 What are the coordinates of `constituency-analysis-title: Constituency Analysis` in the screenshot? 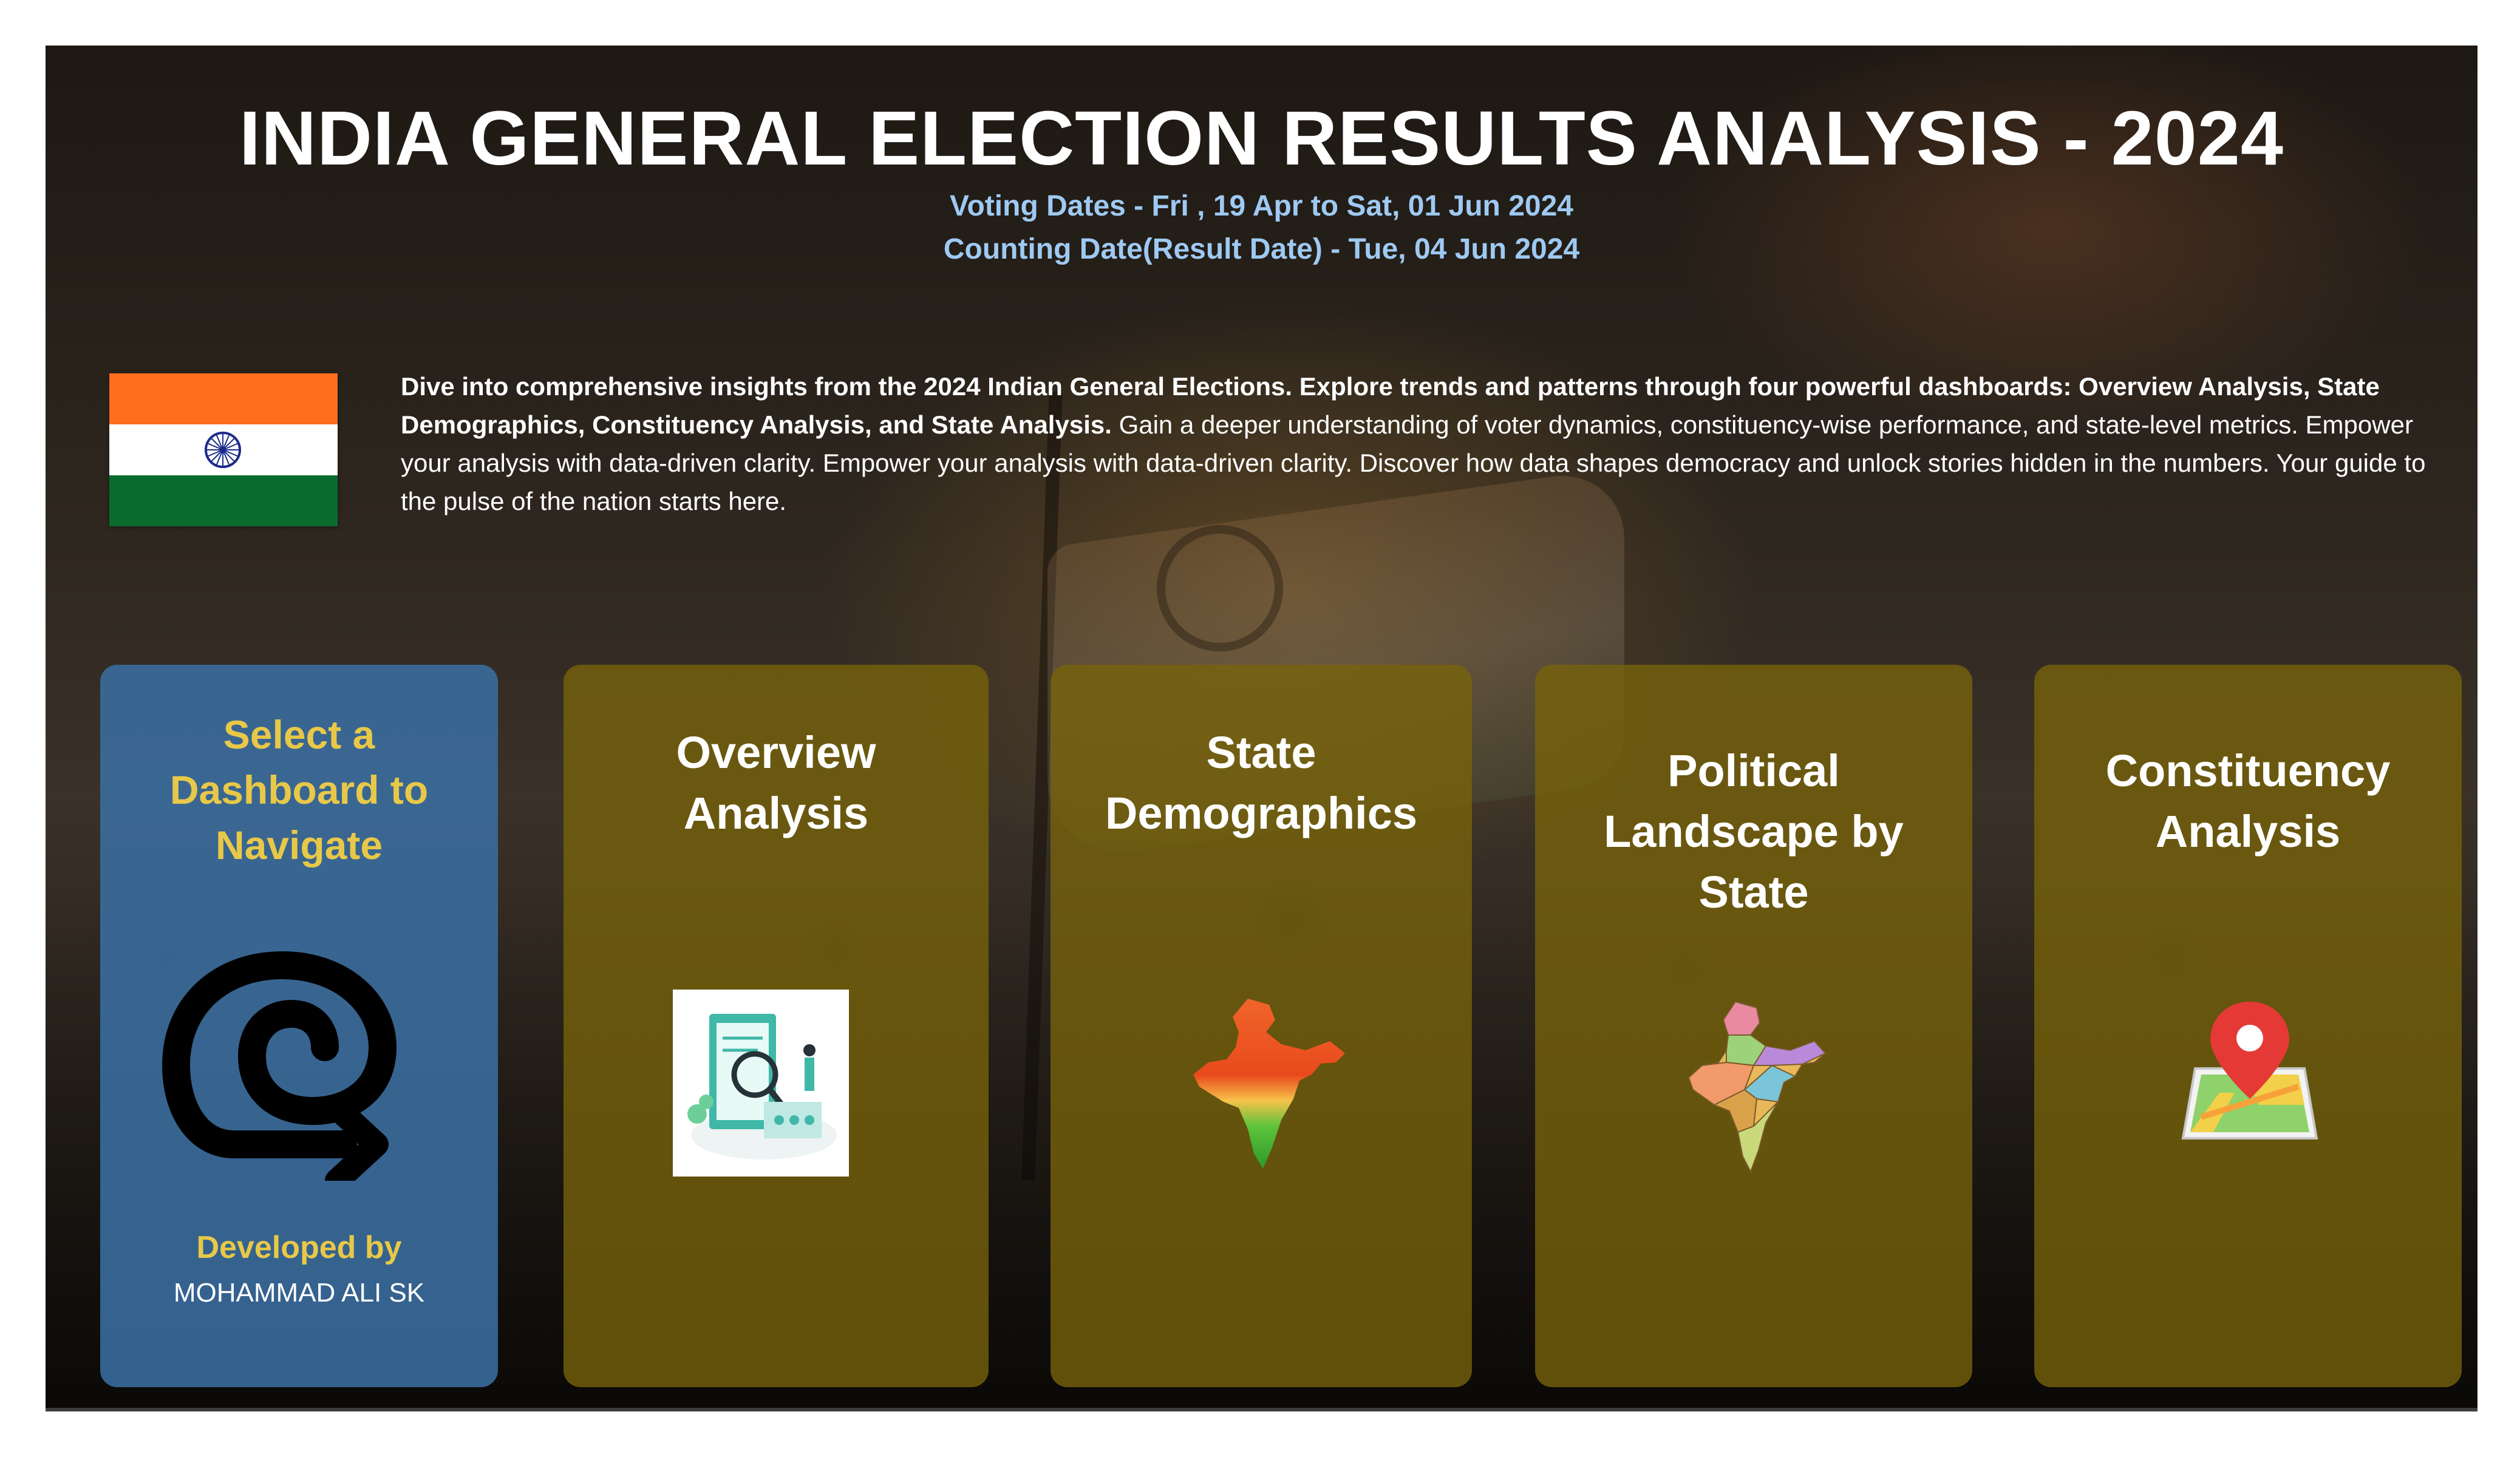 It's located at (2248, 801).